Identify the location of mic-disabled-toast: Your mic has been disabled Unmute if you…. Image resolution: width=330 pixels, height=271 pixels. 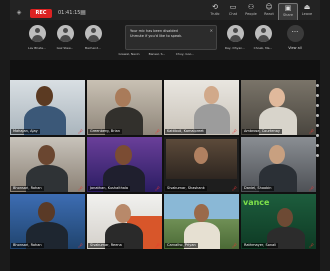
(171, 37).